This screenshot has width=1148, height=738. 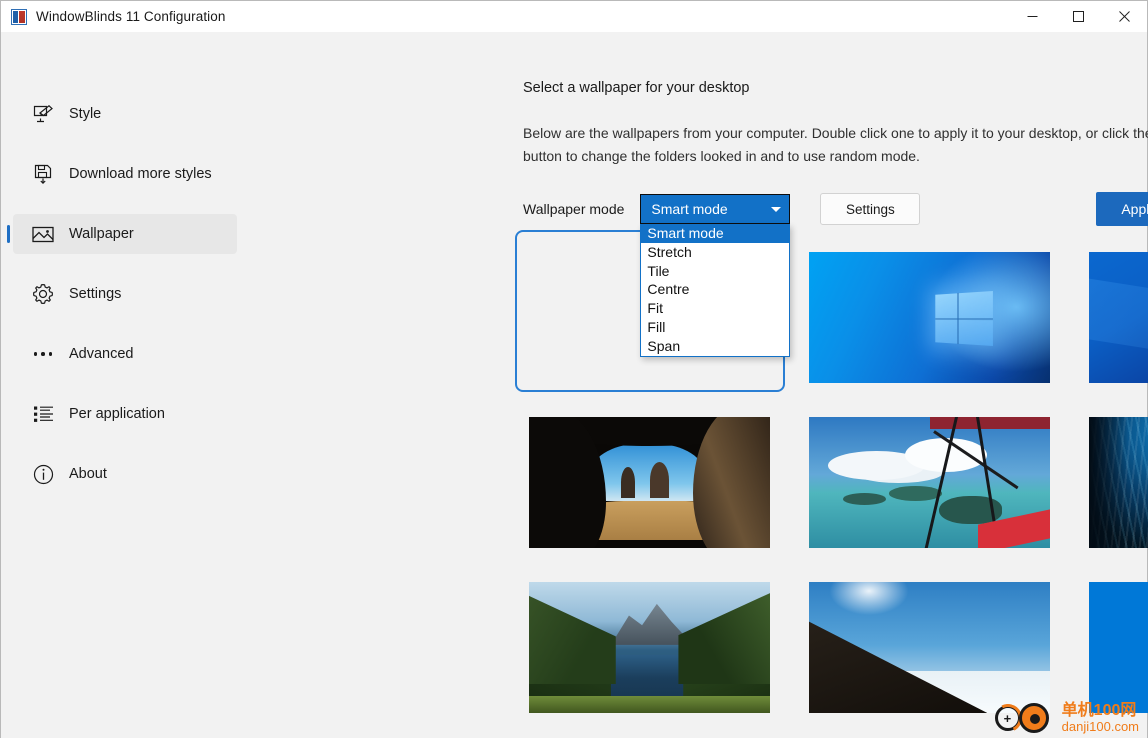 I want to click on sidebar-item-per-application: Per application, so click(x=125, y=414).